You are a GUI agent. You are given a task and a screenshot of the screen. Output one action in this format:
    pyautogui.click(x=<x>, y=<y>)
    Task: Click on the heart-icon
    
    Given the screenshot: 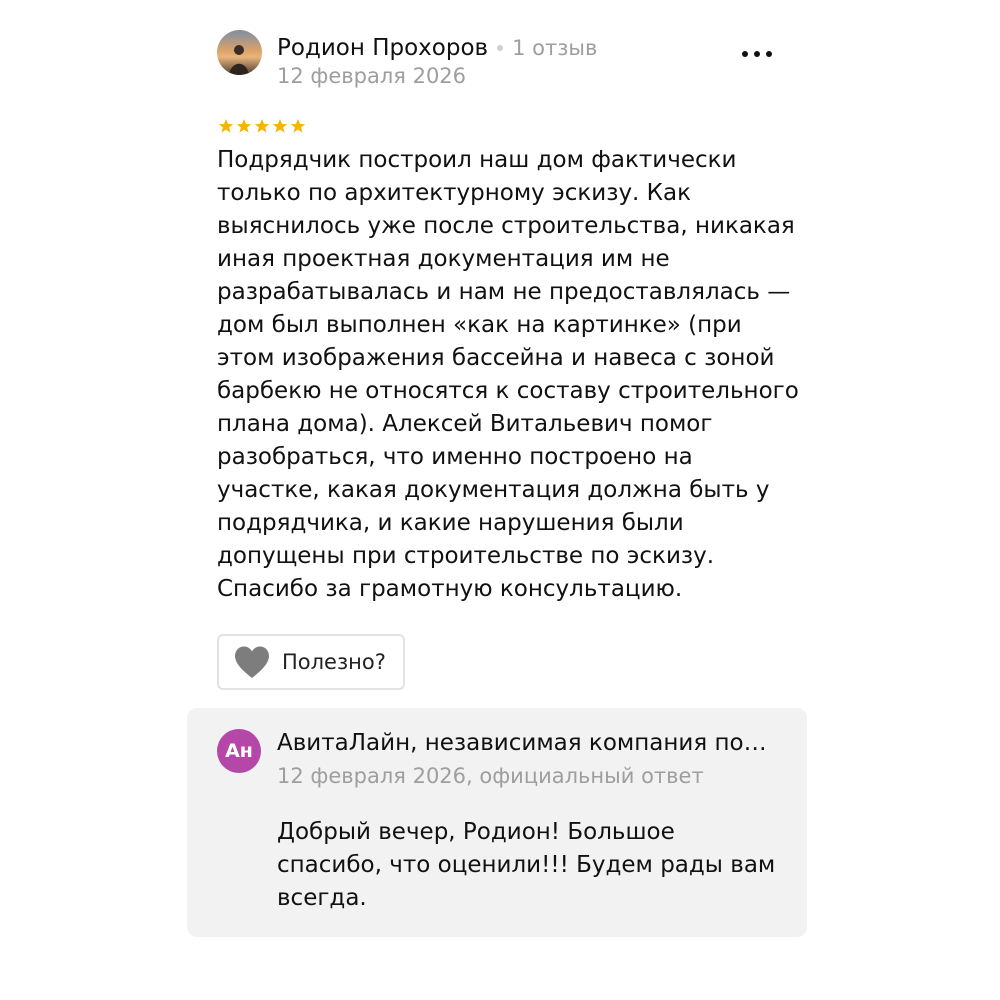 What is the action you would take?
    pyautogui.click(x=252, y=662)
    